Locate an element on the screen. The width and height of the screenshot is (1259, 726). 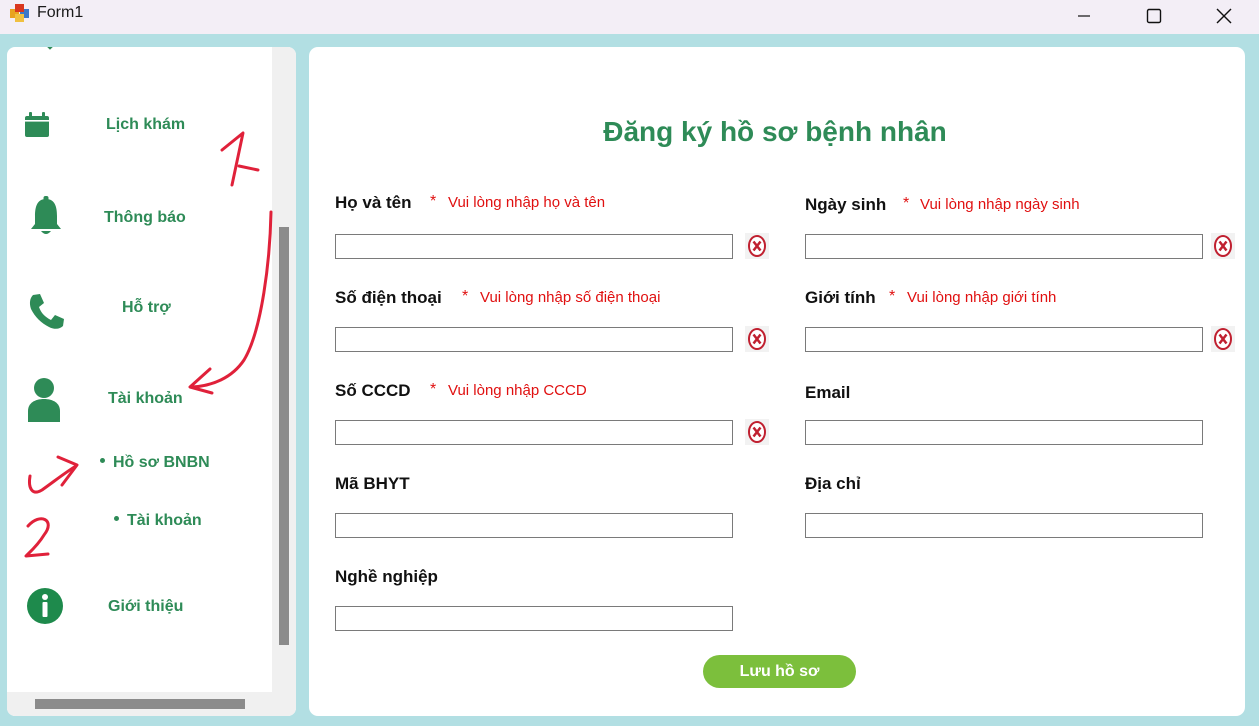
phone-icon is located at coordinates (47, 311).